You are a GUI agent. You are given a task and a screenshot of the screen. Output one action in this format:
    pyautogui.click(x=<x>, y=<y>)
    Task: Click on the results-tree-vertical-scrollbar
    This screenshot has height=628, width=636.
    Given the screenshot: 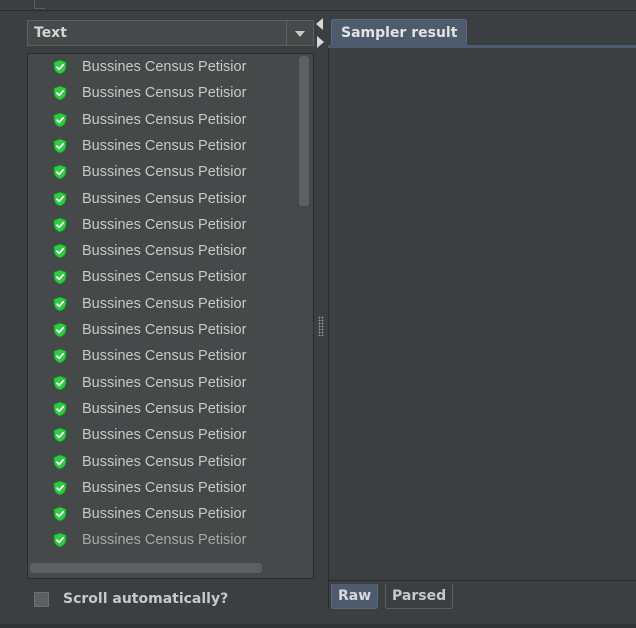 What is the action you would take?
    pyautogui.click(x=304, y=306)
    